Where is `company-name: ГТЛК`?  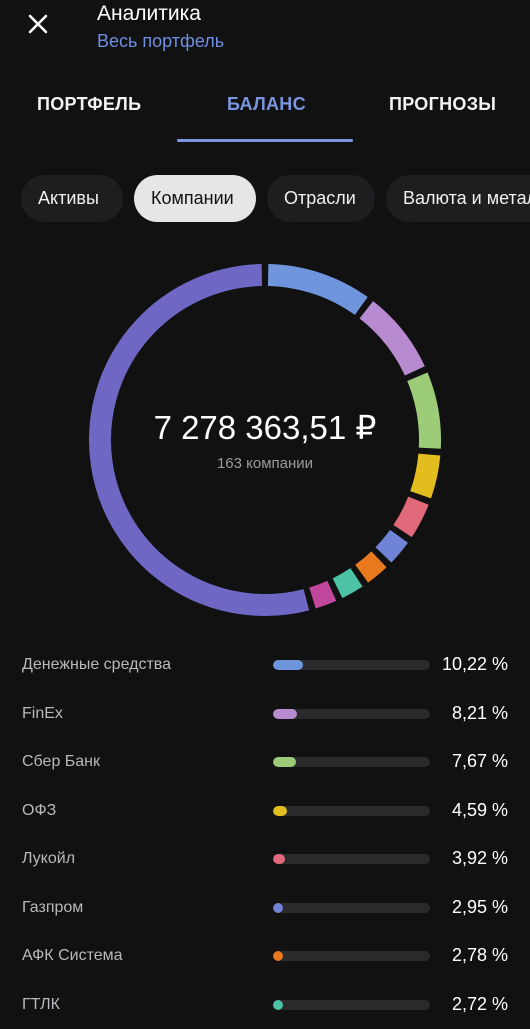 company-name: ГТЛК is located at coordinates (41, 1004).